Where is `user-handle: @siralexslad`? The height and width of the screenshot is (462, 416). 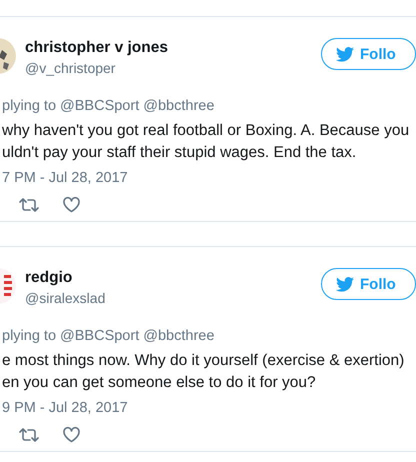 user-handle: @siralexslad is located at coordinates (65, 298).